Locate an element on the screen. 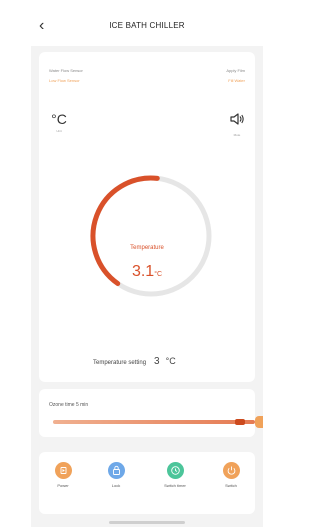 The width and height of the screenshot is (320, 527). temperature-unit: °C is located at coordinates (158, 274).